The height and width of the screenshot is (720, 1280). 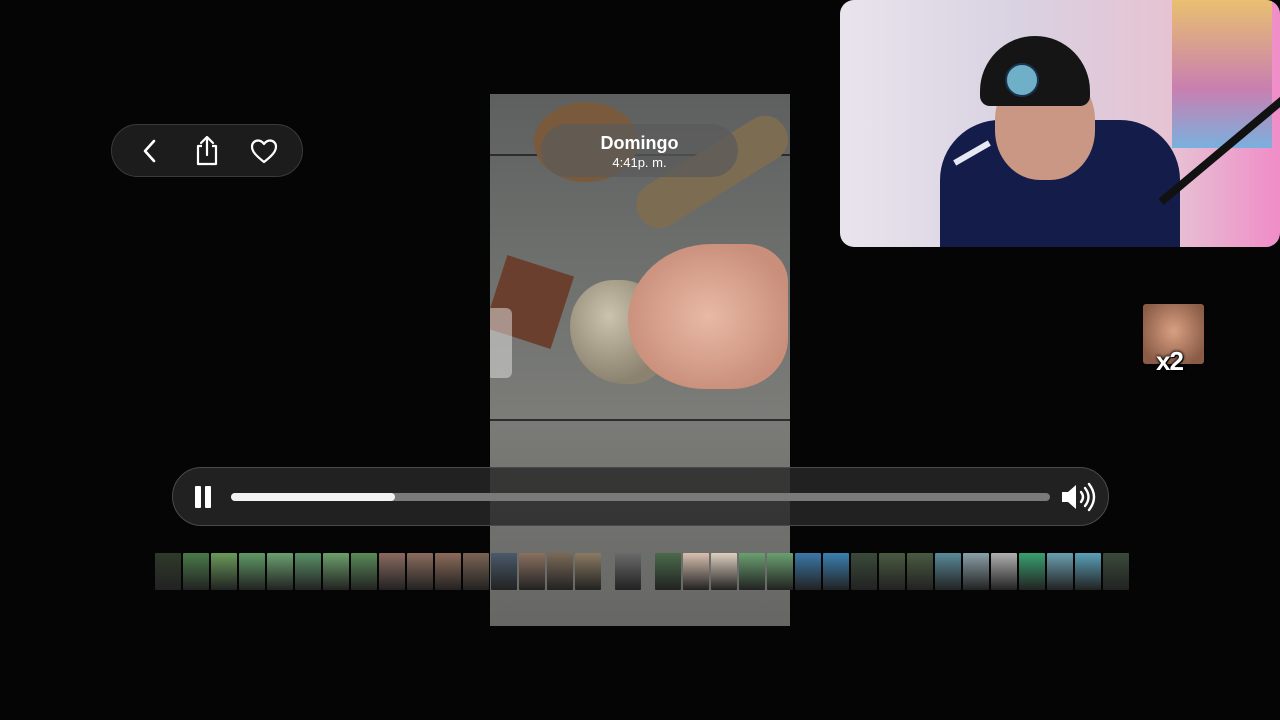 I want to click on share-button, so click(x=207, y=151).